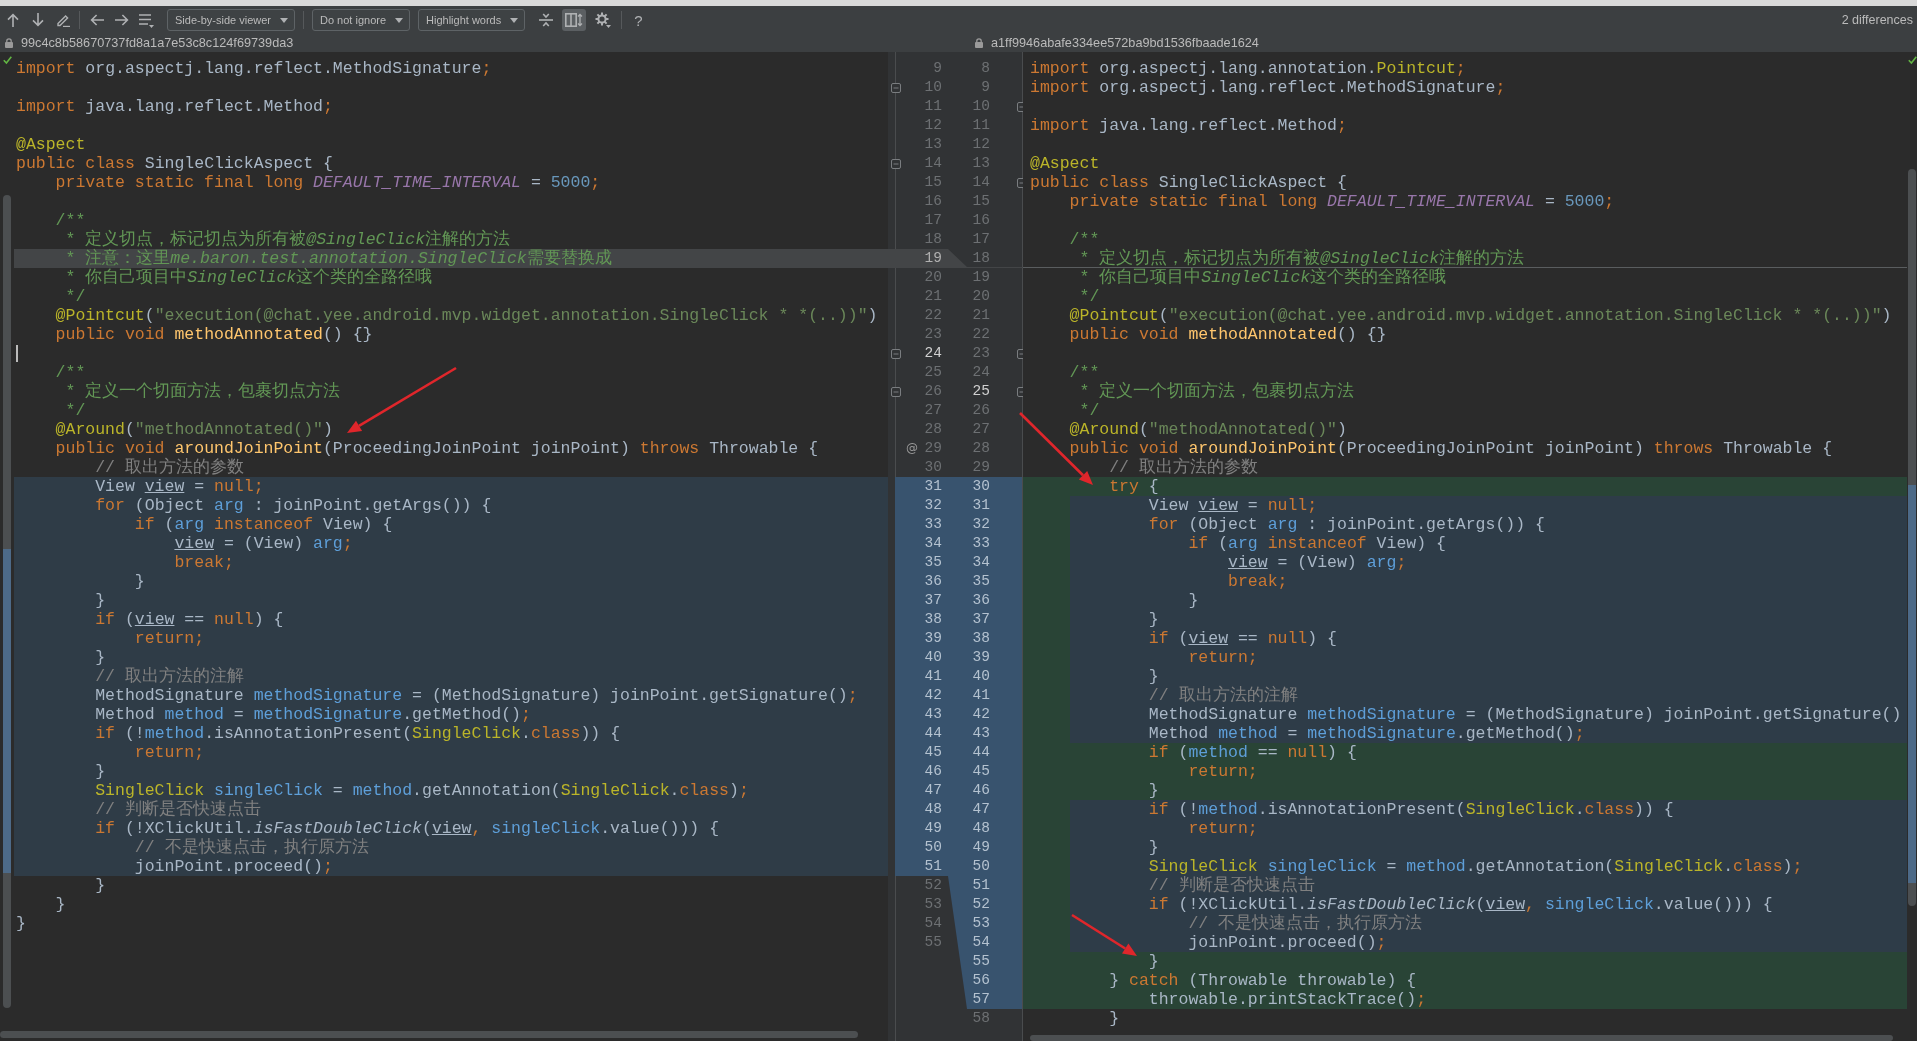 The image size is (1917, 1041). Describe the element at coordinates (981, 467) in the screenshot. I see `line-number: 29` at that location.